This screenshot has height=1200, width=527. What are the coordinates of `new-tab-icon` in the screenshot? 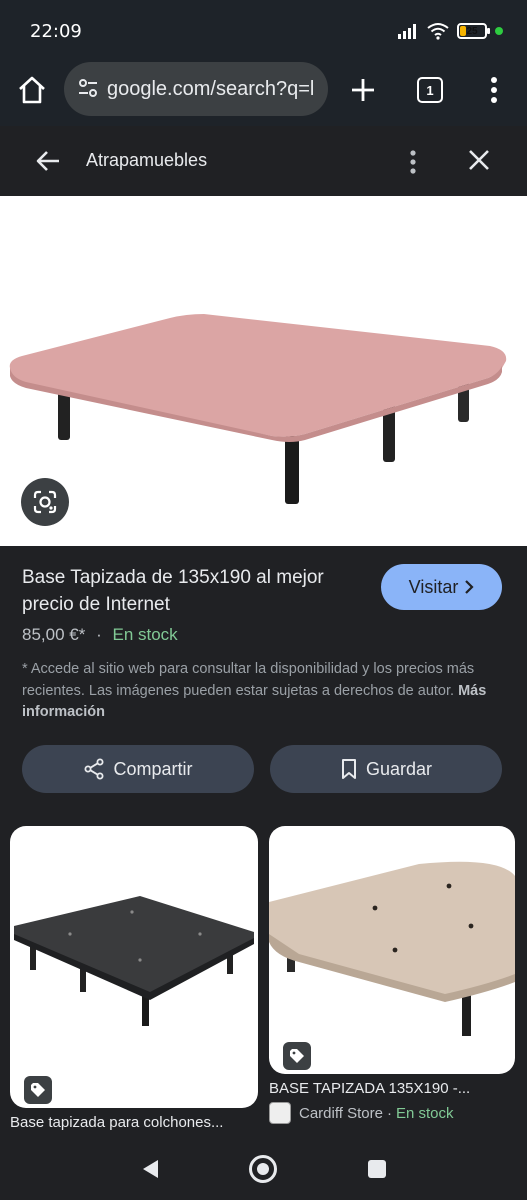 It's located at (363, 90).